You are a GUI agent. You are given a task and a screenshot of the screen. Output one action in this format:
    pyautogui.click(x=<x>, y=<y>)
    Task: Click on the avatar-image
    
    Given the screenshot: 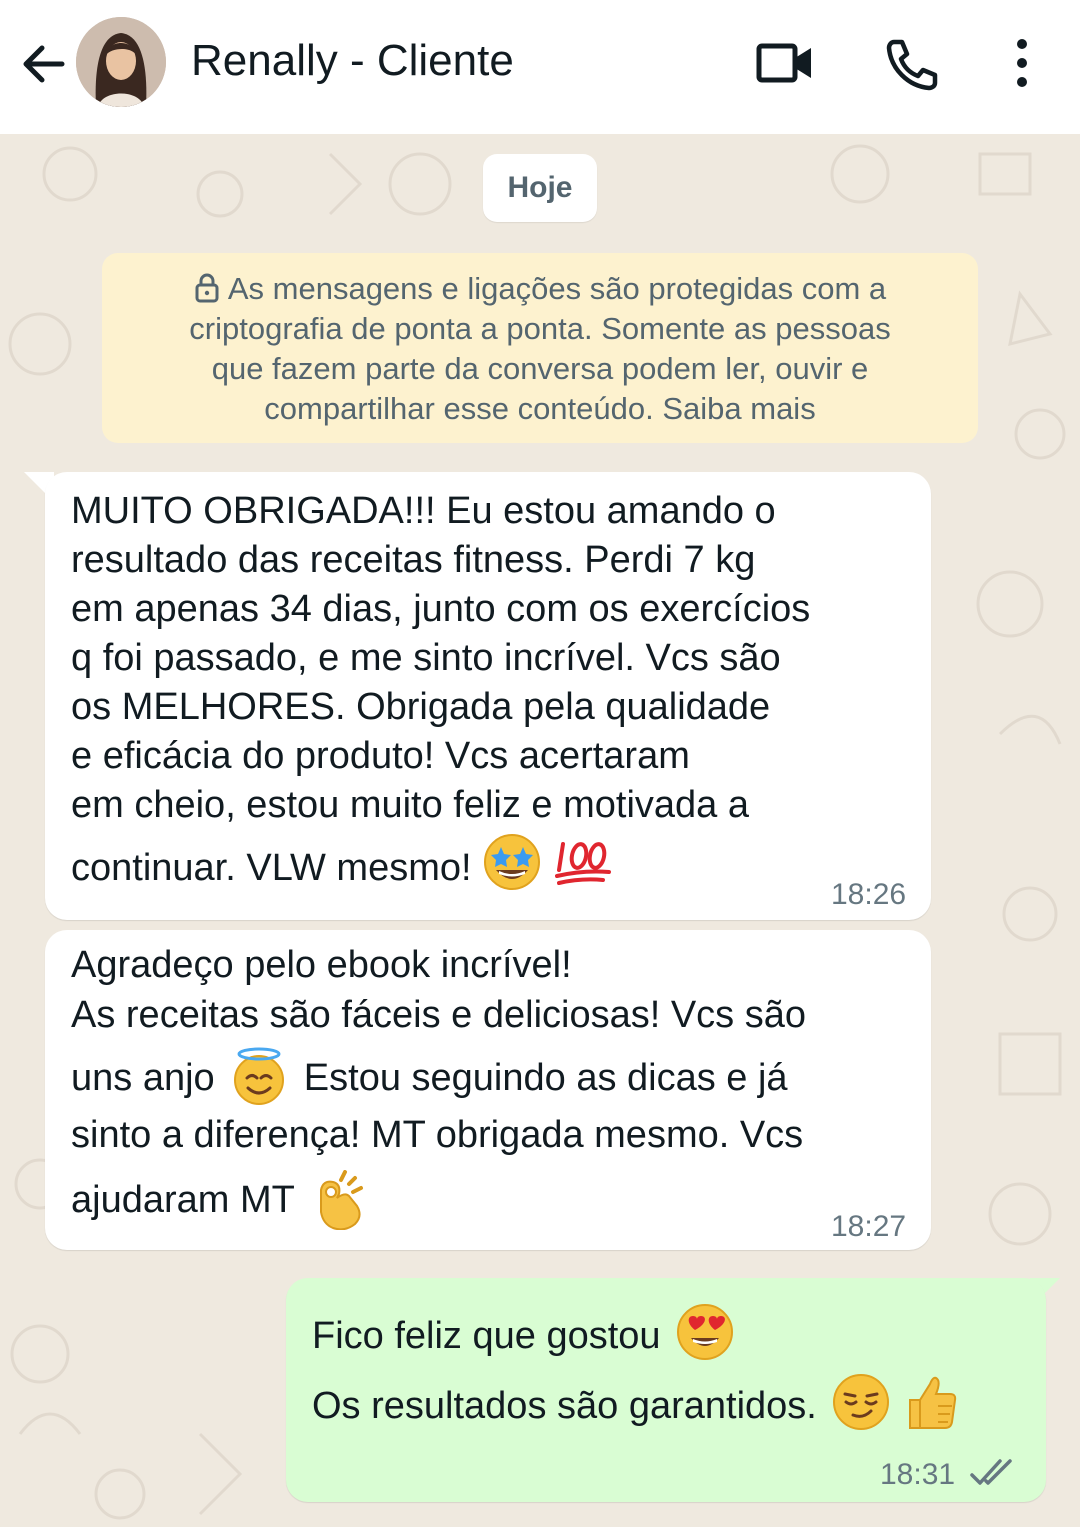 What is the action you would take?
    pyautogui.click(x=121, y=62)
    